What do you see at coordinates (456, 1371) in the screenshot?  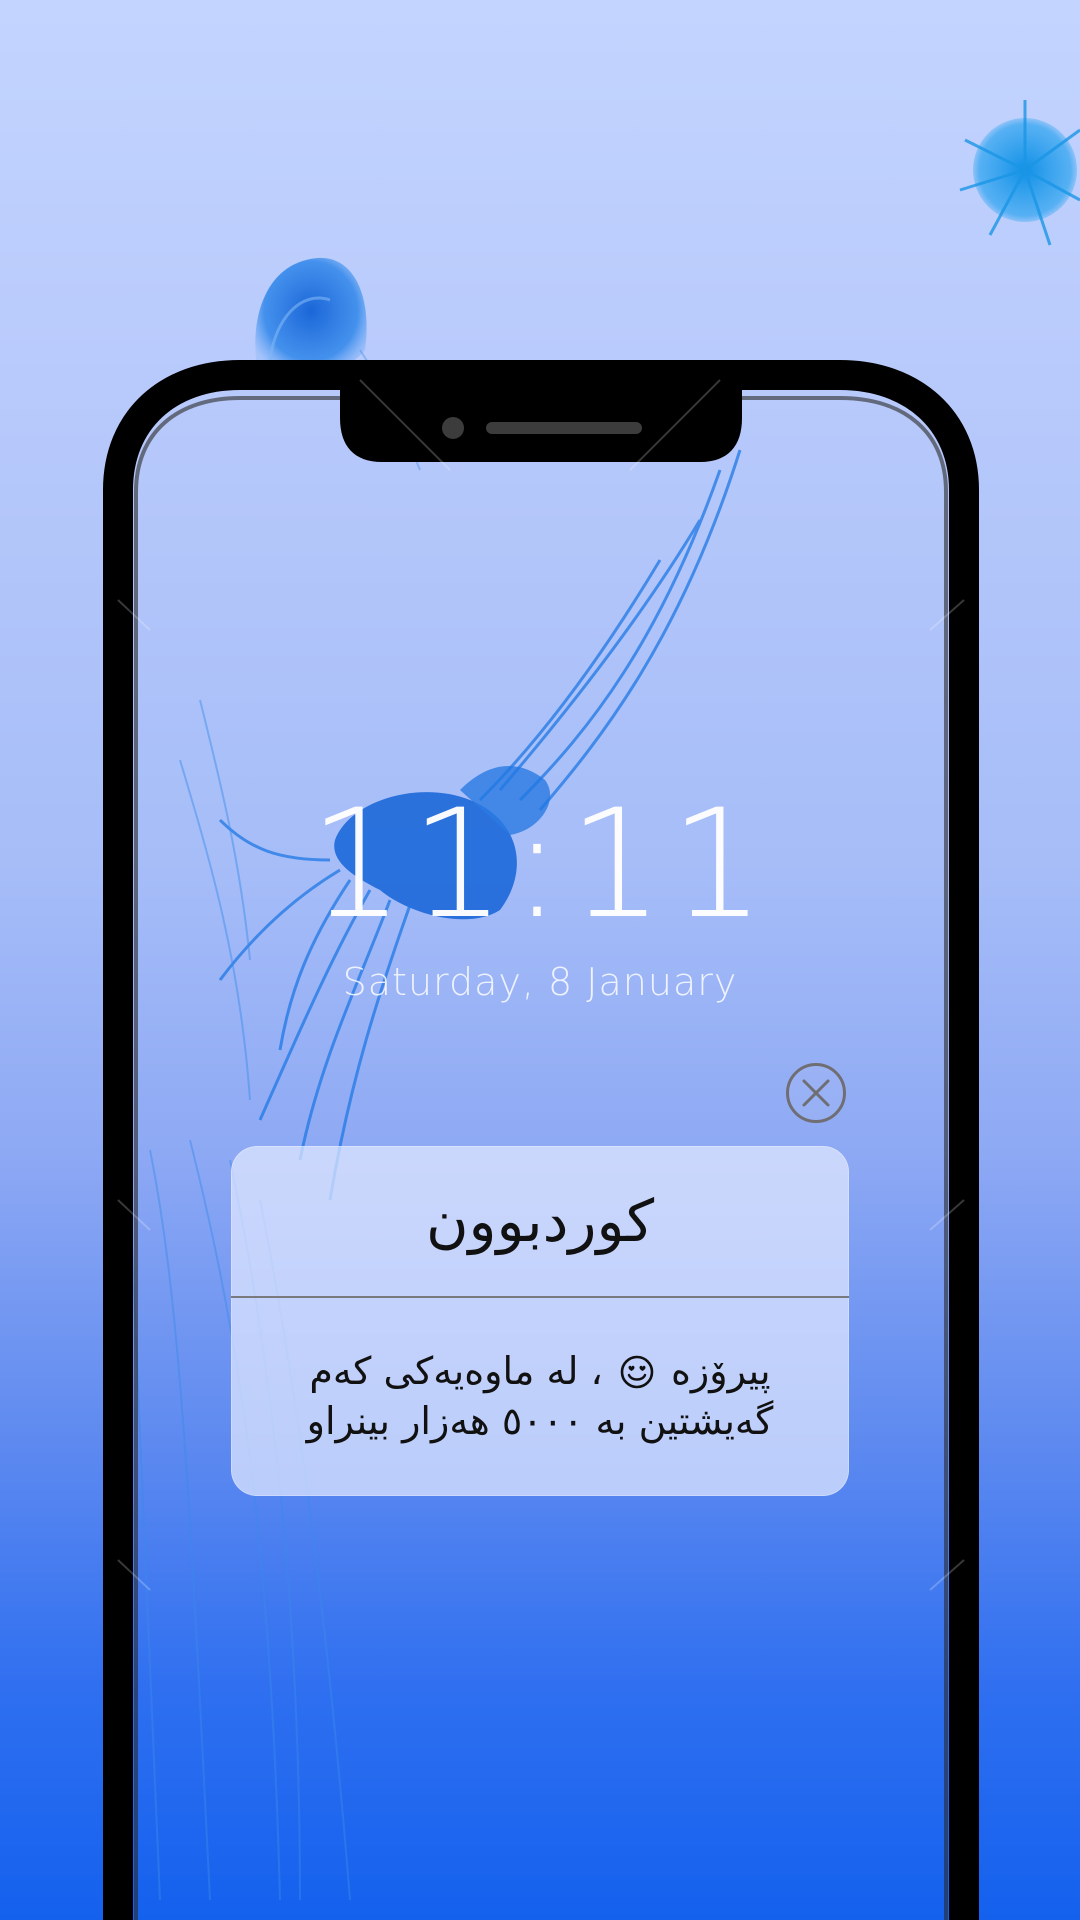 I see `notification-body-line-1-end: ، لە ماوەیەکی کەم` at bounding box center [456, 1371].